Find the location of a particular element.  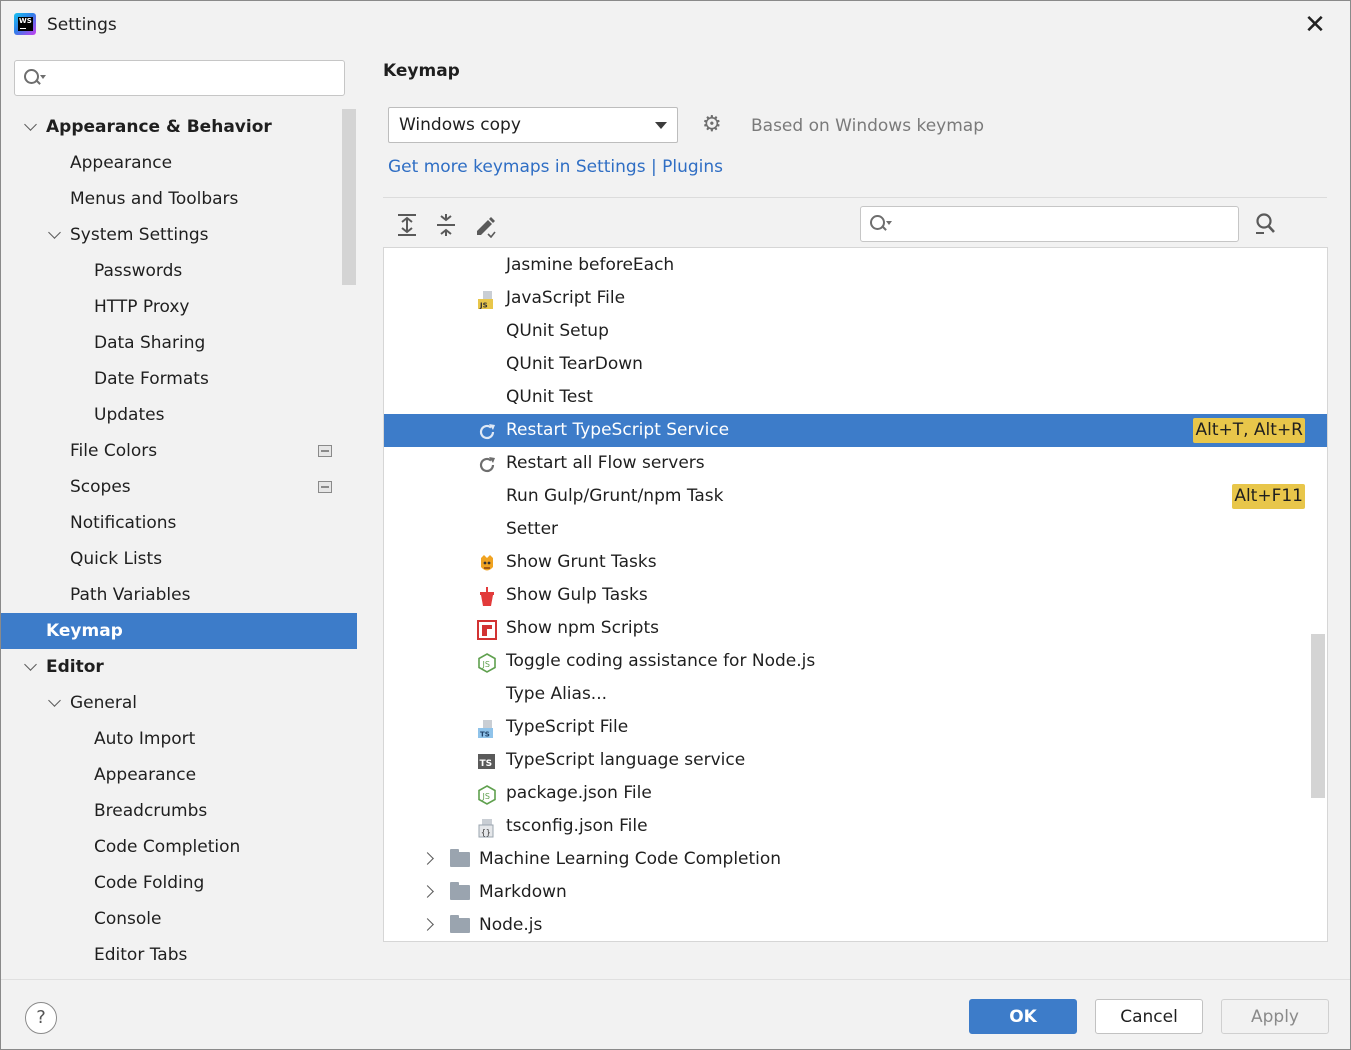

npm-icon is located at coordinates (487, 629).